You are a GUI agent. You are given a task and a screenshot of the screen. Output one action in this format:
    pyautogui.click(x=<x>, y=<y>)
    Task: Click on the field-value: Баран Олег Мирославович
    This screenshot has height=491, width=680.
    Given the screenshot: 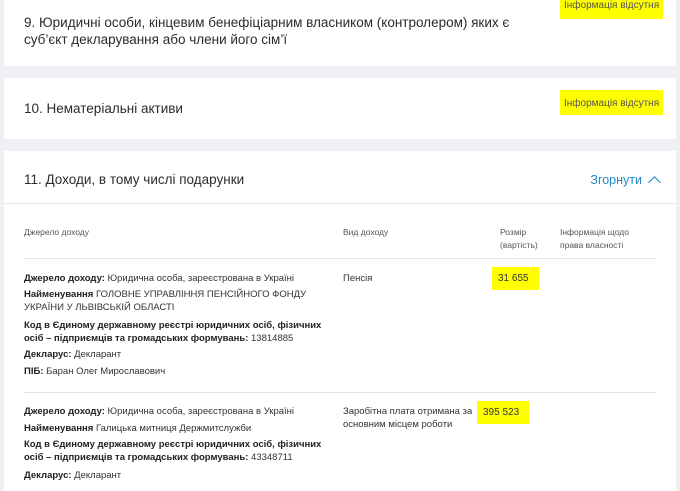 What is the action you would take?
    pyautogui.click(x=106, y=371)
    